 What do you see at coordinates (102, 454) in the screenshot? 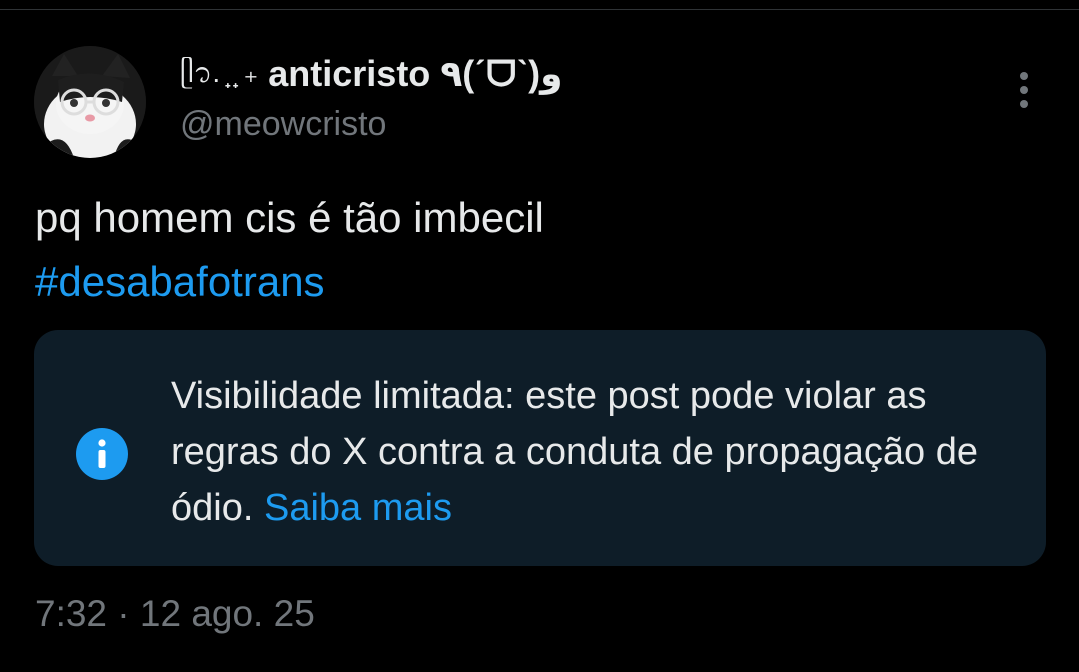
I see `info-icon` at bounding box center [102, 454].